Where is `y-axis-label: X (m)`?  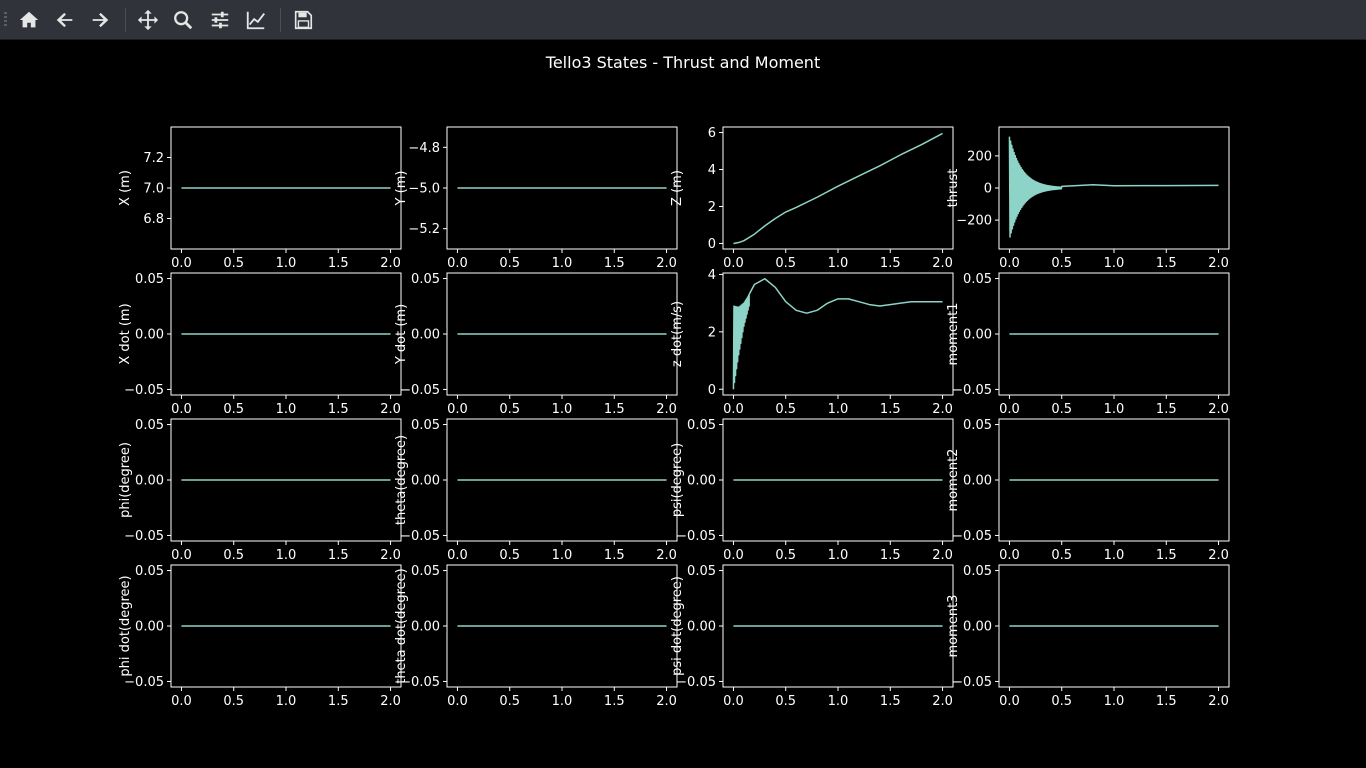 y-axis-label: X (m) is located at coordinates (125, 188).